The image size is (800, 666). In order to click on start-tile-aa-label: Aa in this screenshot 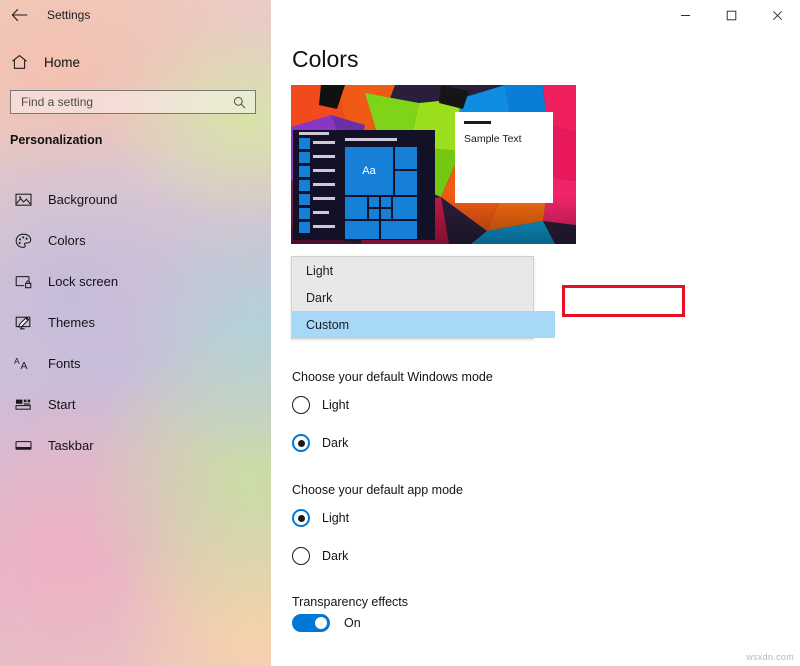, I will do `click(369, 171)`.